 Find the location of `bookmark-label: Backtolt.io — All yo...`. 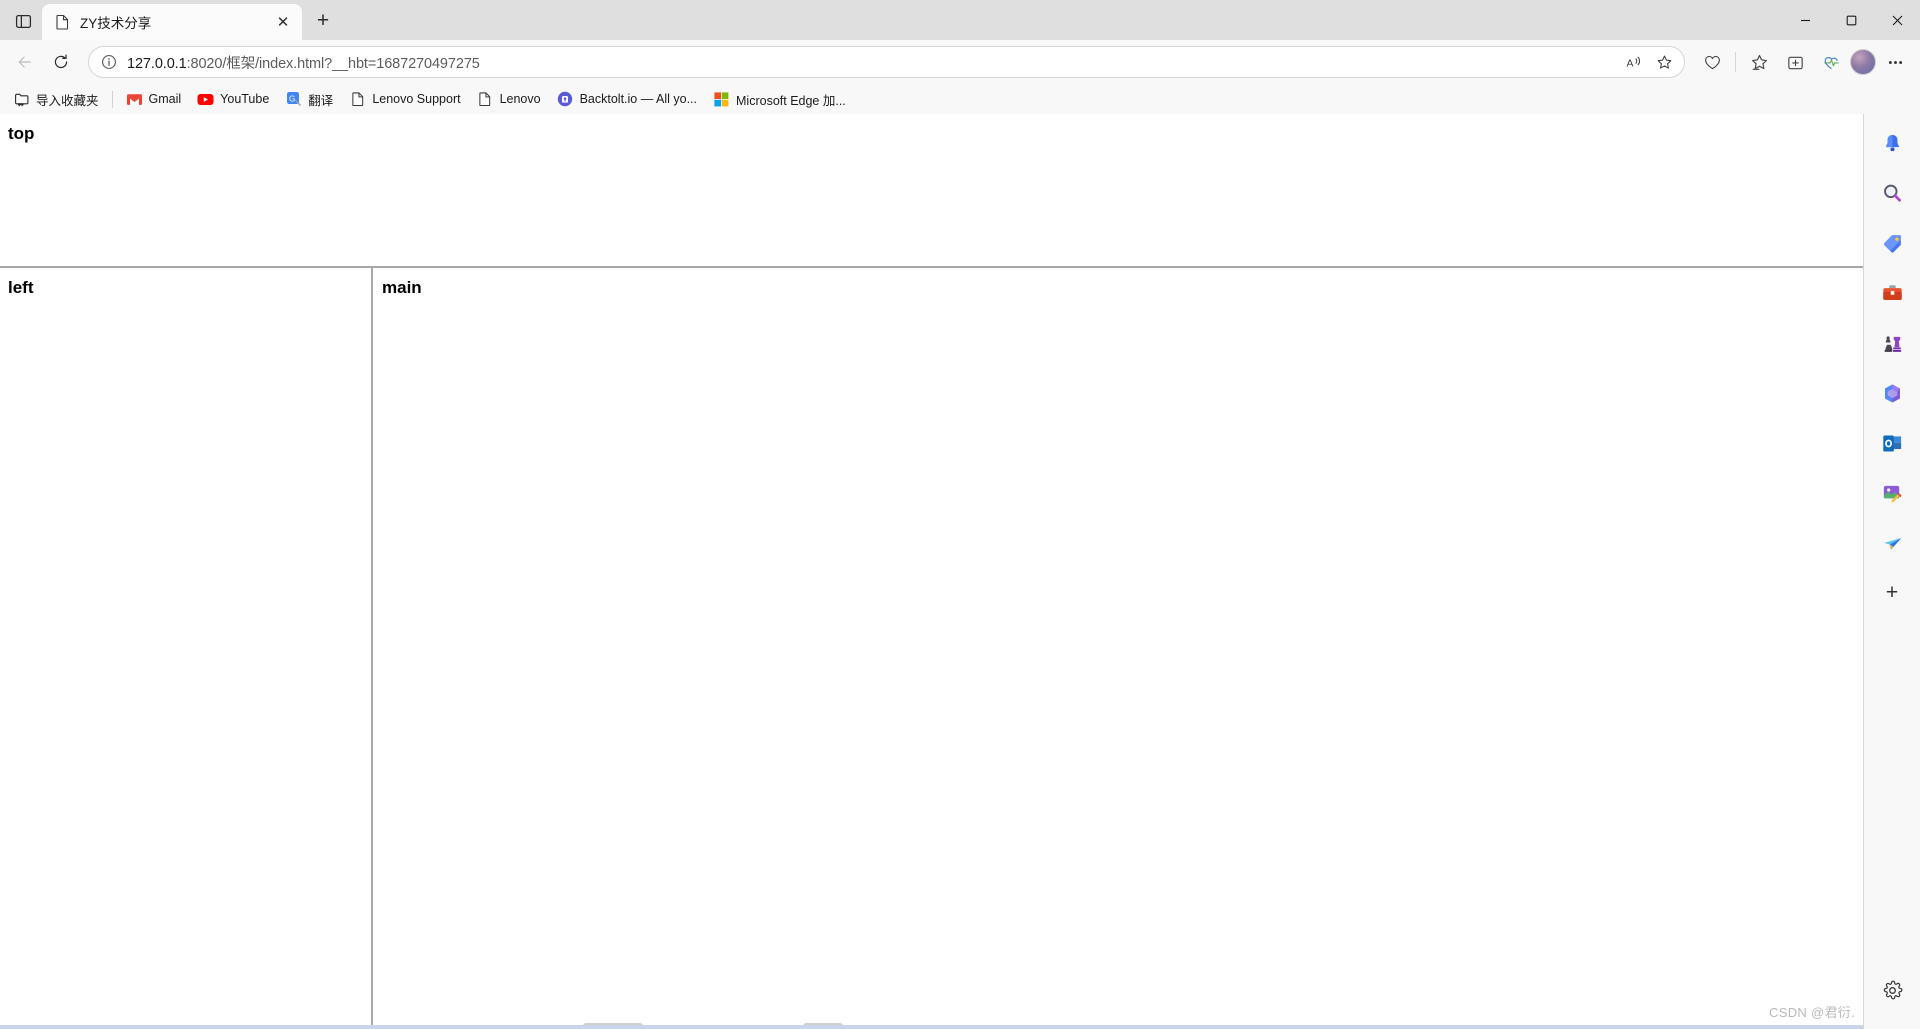

bookmark-label: Backtolt.io — All yo... is located at coordinates (638, 99).